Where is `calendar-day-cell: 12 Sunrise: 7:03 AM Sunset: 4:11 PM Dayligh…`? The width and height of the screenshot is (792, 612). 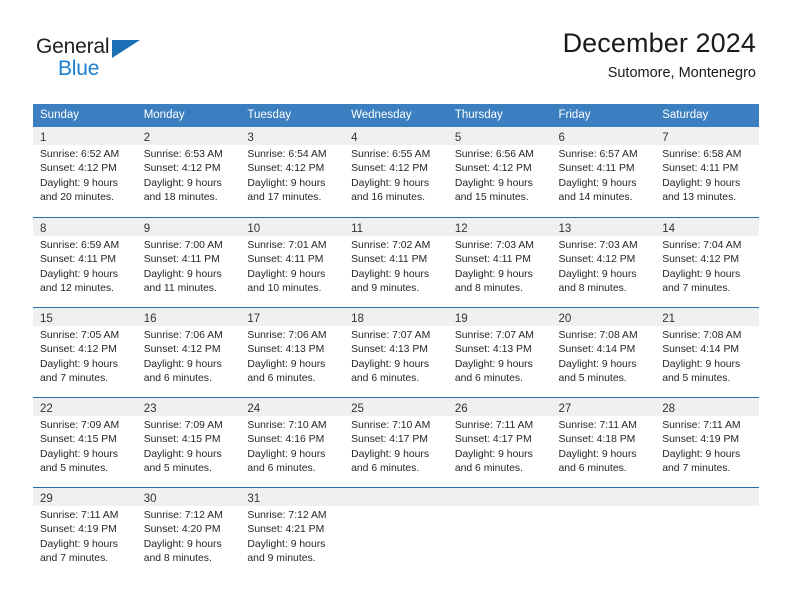 calendar-day-cell: 12 Sunrise: 7:03 AM Sunset: 4:11 PM Dayligh… is located at coordinates (499, 262).